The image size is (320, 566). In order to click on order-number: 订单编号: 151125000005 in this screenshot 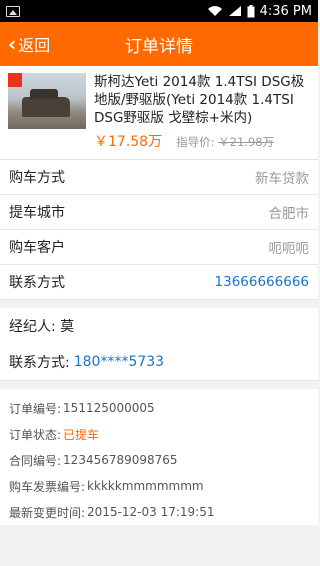, I will do `click(82, 408)`.